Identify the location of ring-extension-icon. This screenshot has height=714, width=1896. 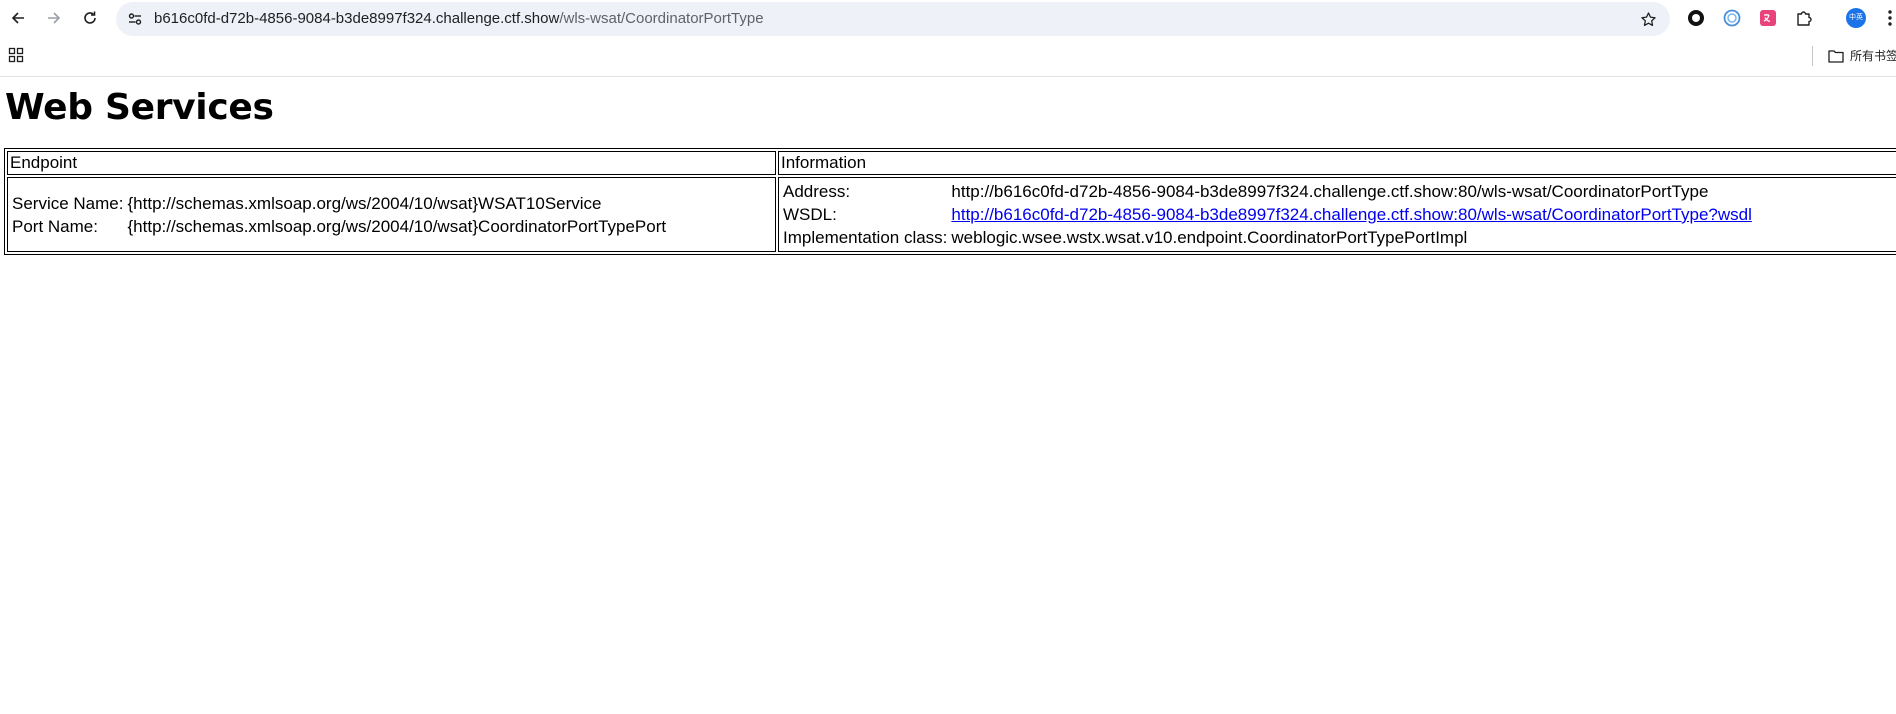
(1732, 18).